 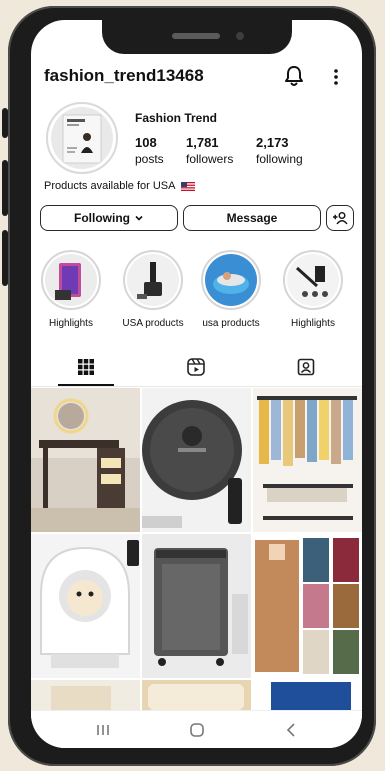 I want to click on highlight-1-label: Highlights, so click(x=71, y=323).